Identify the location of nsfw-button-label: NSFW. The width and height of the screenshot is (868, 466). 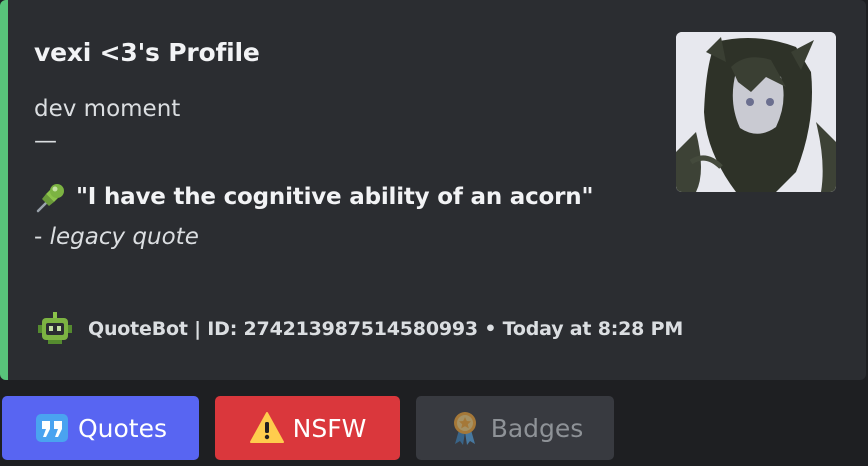
(329, 428).